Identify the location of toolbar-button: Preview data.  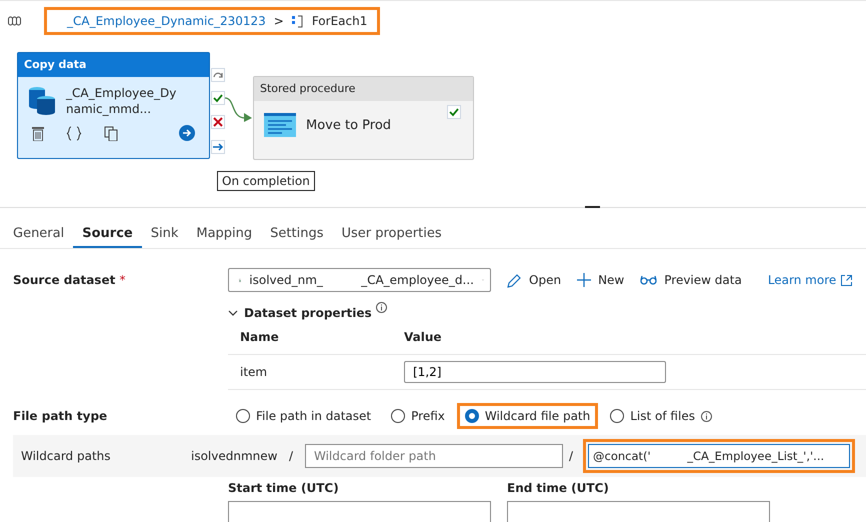
(691, 280).